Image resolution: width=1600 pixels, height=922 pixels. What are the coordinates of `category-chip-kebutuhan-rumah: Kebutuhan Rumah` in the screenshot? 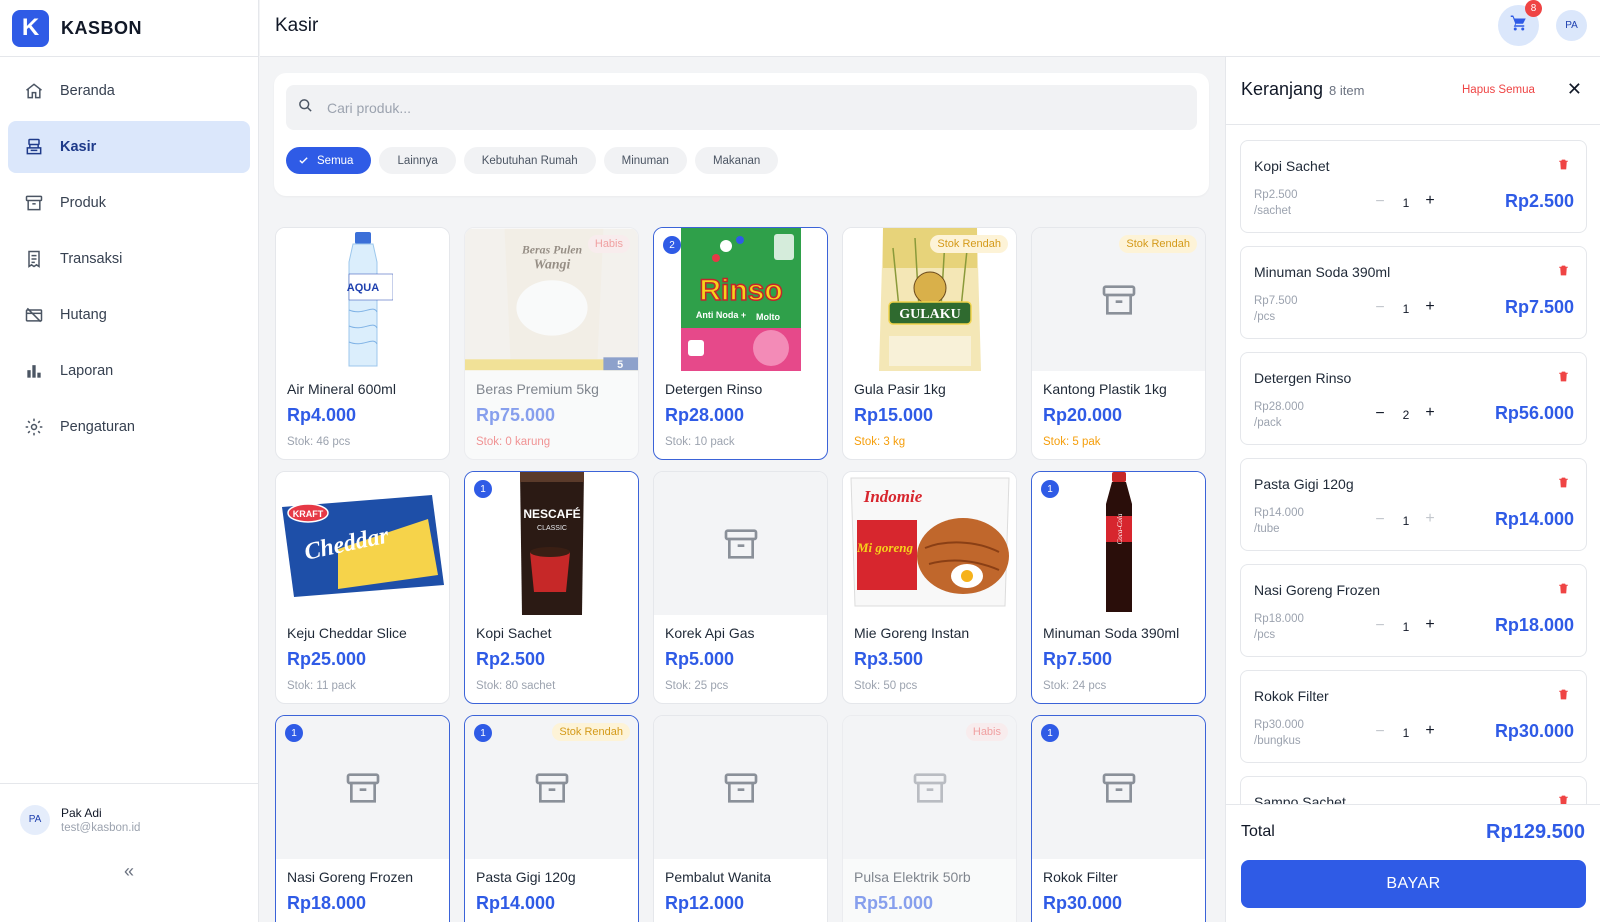 It's located at (529, 160).